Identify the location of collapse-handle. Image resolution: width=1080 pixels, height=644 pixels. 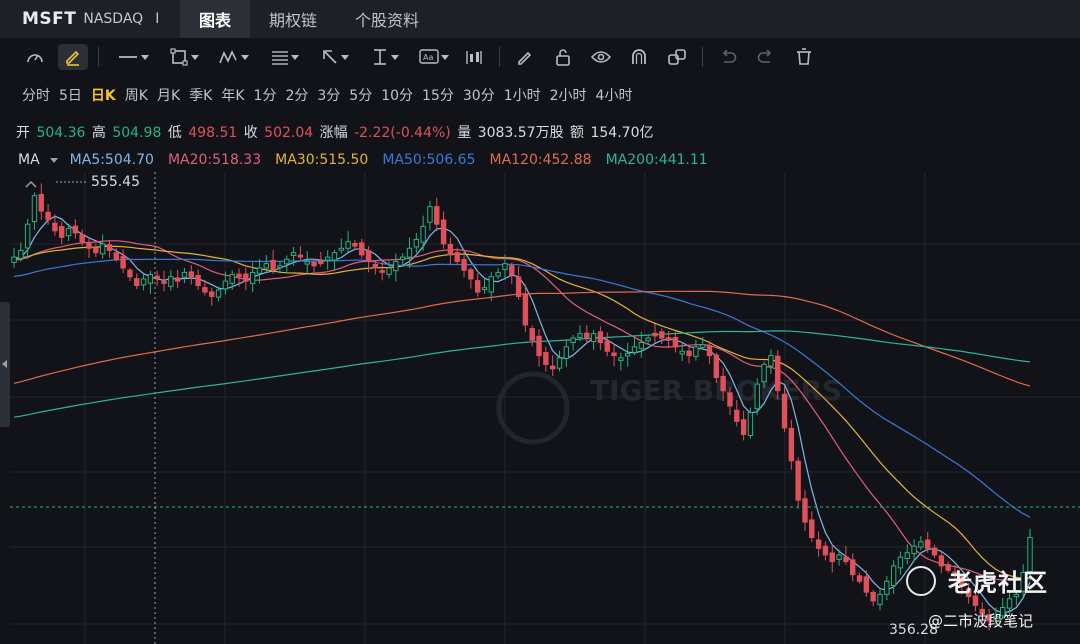
(5, 364).